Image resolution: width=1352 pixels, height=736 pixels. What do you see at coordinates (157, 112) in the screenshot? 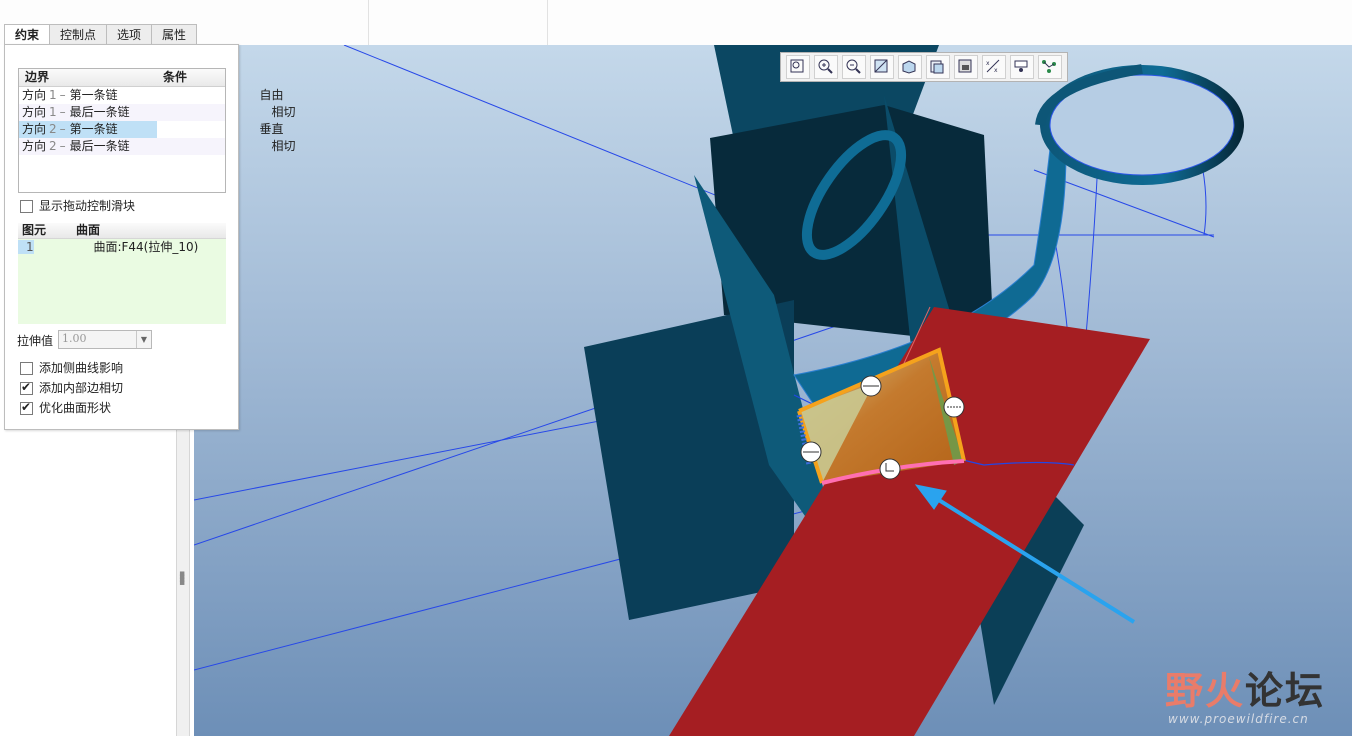
I see `table-row: 方向 1– 最后一条链 相切` at bounding box center [157, 112].